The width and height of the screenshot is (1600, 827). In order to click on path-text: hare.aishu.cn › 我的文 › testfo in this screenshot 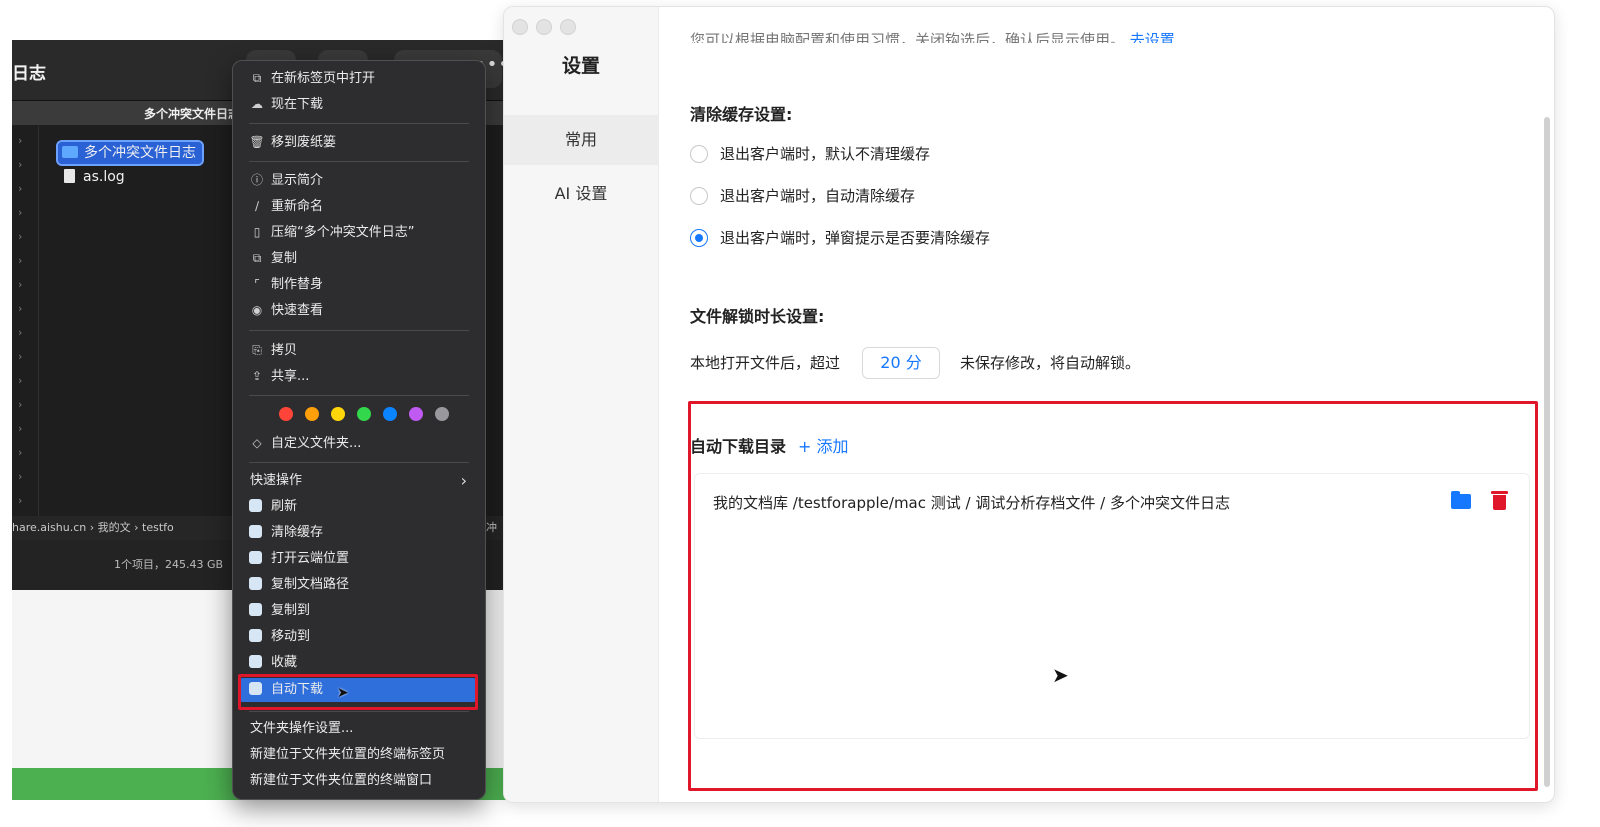, I will do `click(93, 527)`.